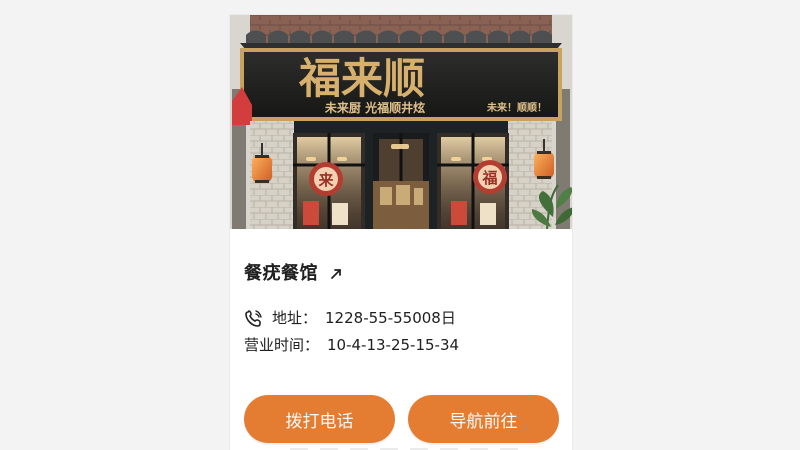 This screenshot has width=800, height=450. What do you see at coordinates (295, 317) in the screenshot?
I see `address-label: 地址：` at bounding box center [295, 317].